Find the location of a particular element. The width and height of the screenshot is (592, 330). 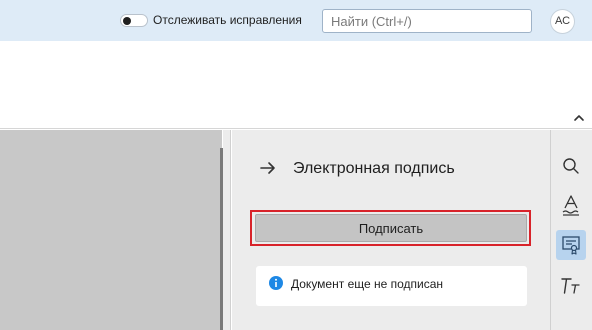

track-changes-label: Отслеживать исправления is located at coordinates (227, 20).